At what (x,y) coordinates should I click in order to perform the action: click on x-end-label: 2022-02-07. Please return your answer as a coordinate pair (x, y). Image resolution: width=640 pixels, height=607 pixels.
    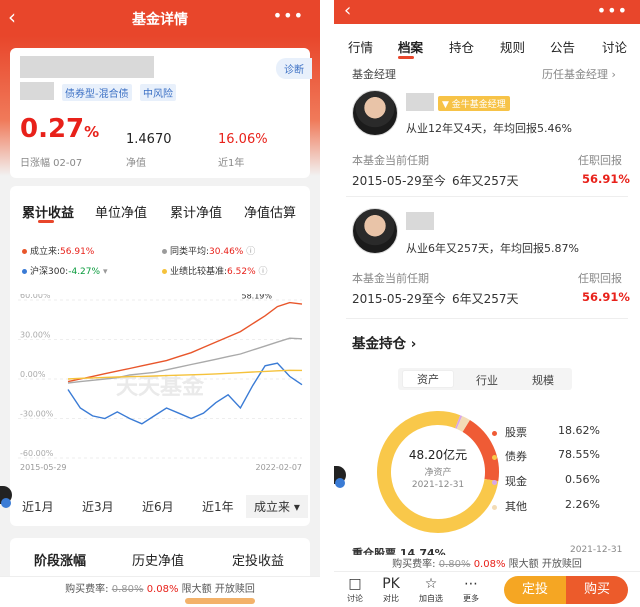
    Looking at the image, I should click on (279, 467).